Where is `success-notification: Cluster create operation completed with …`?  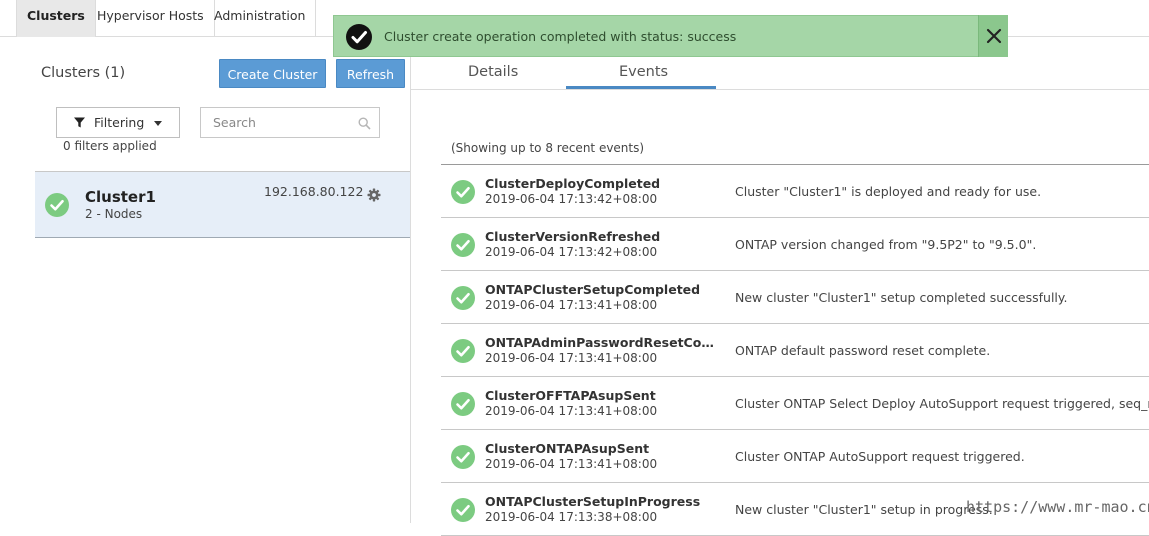 success-notification: Cluster create operation completed with … is located at coordinates (670, 36).